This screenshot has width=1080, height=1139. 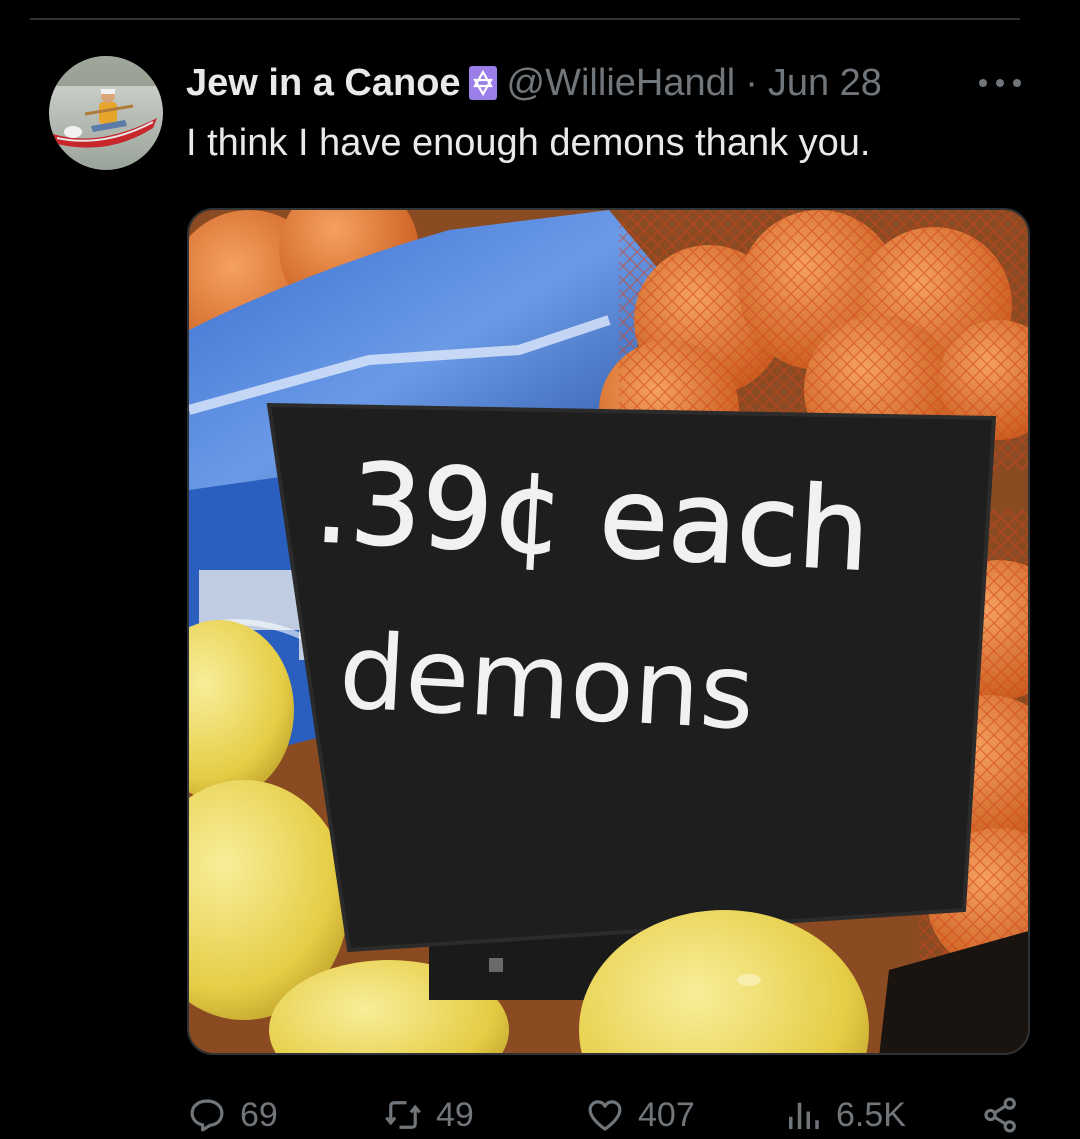 What do you see at coordinates (825, 83) in the screenshot?
I see `post-date: Jun 28` at bounding box center [825, 83].